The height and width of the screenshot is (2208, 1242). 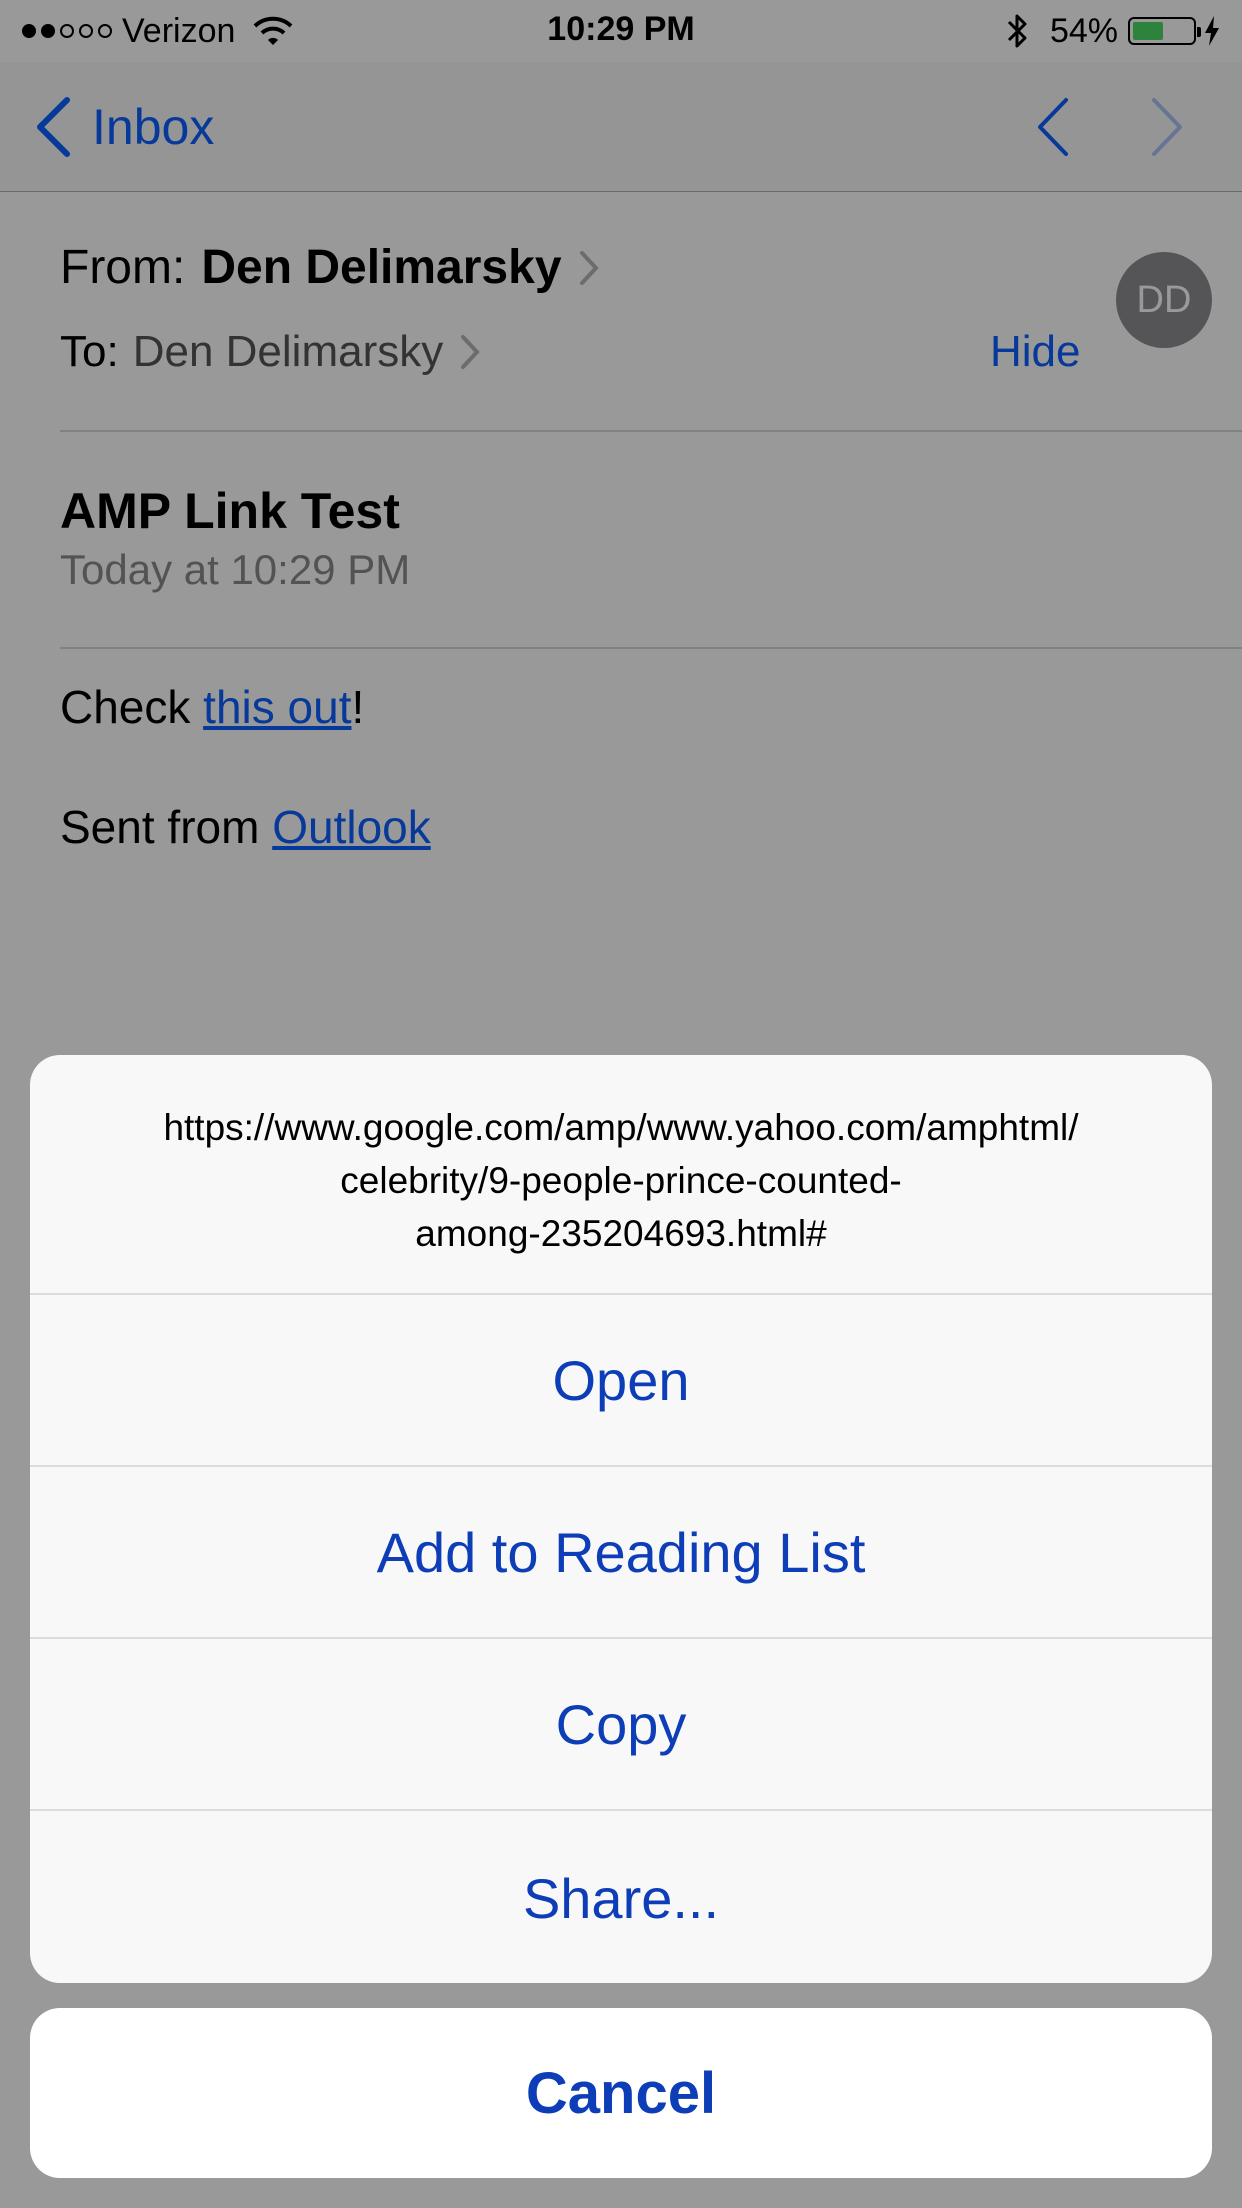 What do you see at coordinates (621, 1725) in the screenshot?
I see `copy-button: Copy` at bounding box center [621, 1725].